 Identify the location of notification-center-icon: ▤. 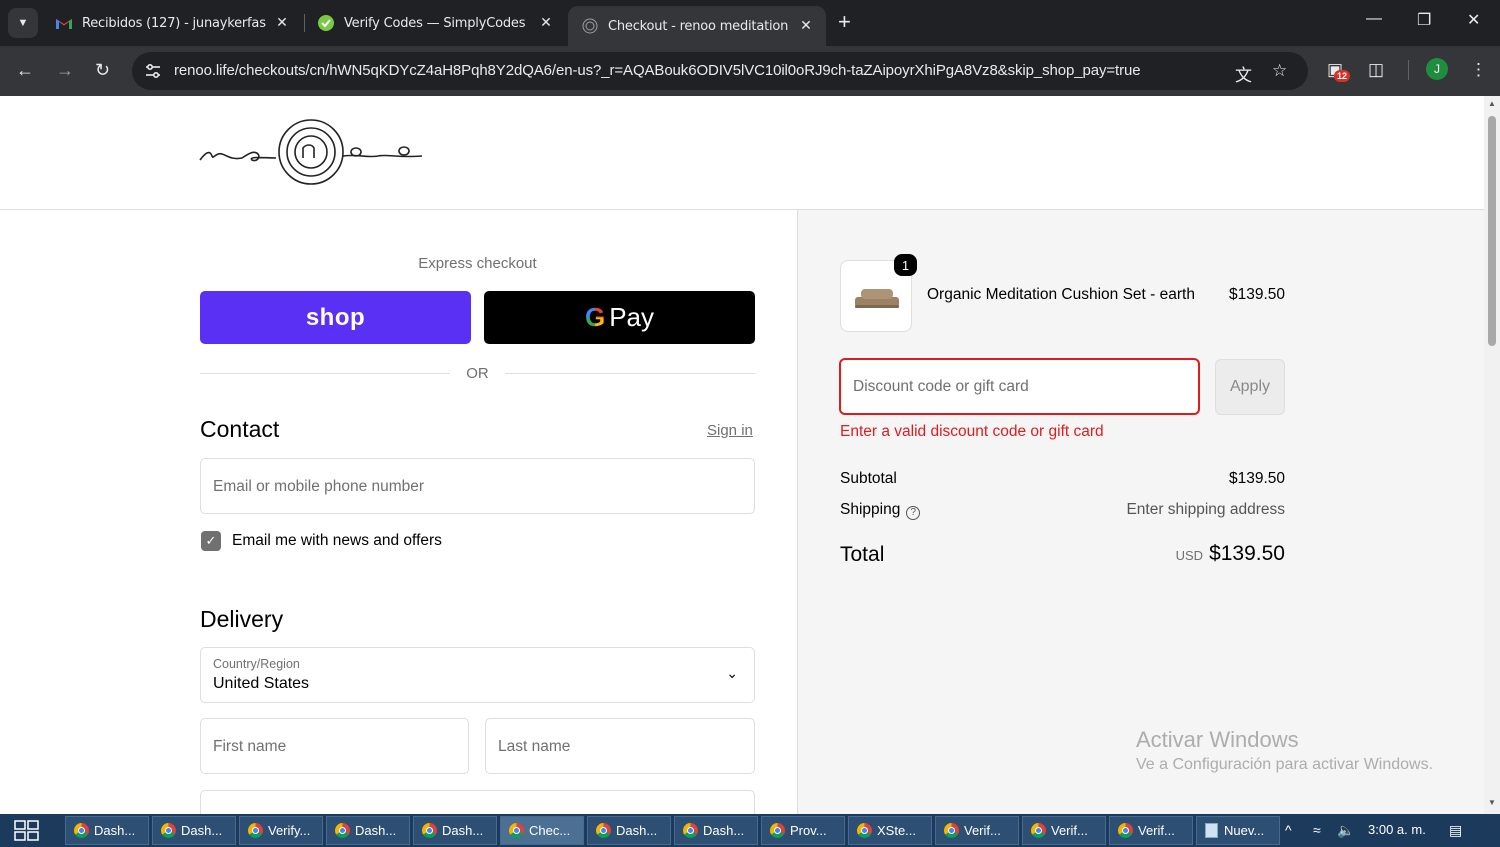
(1455, 830).